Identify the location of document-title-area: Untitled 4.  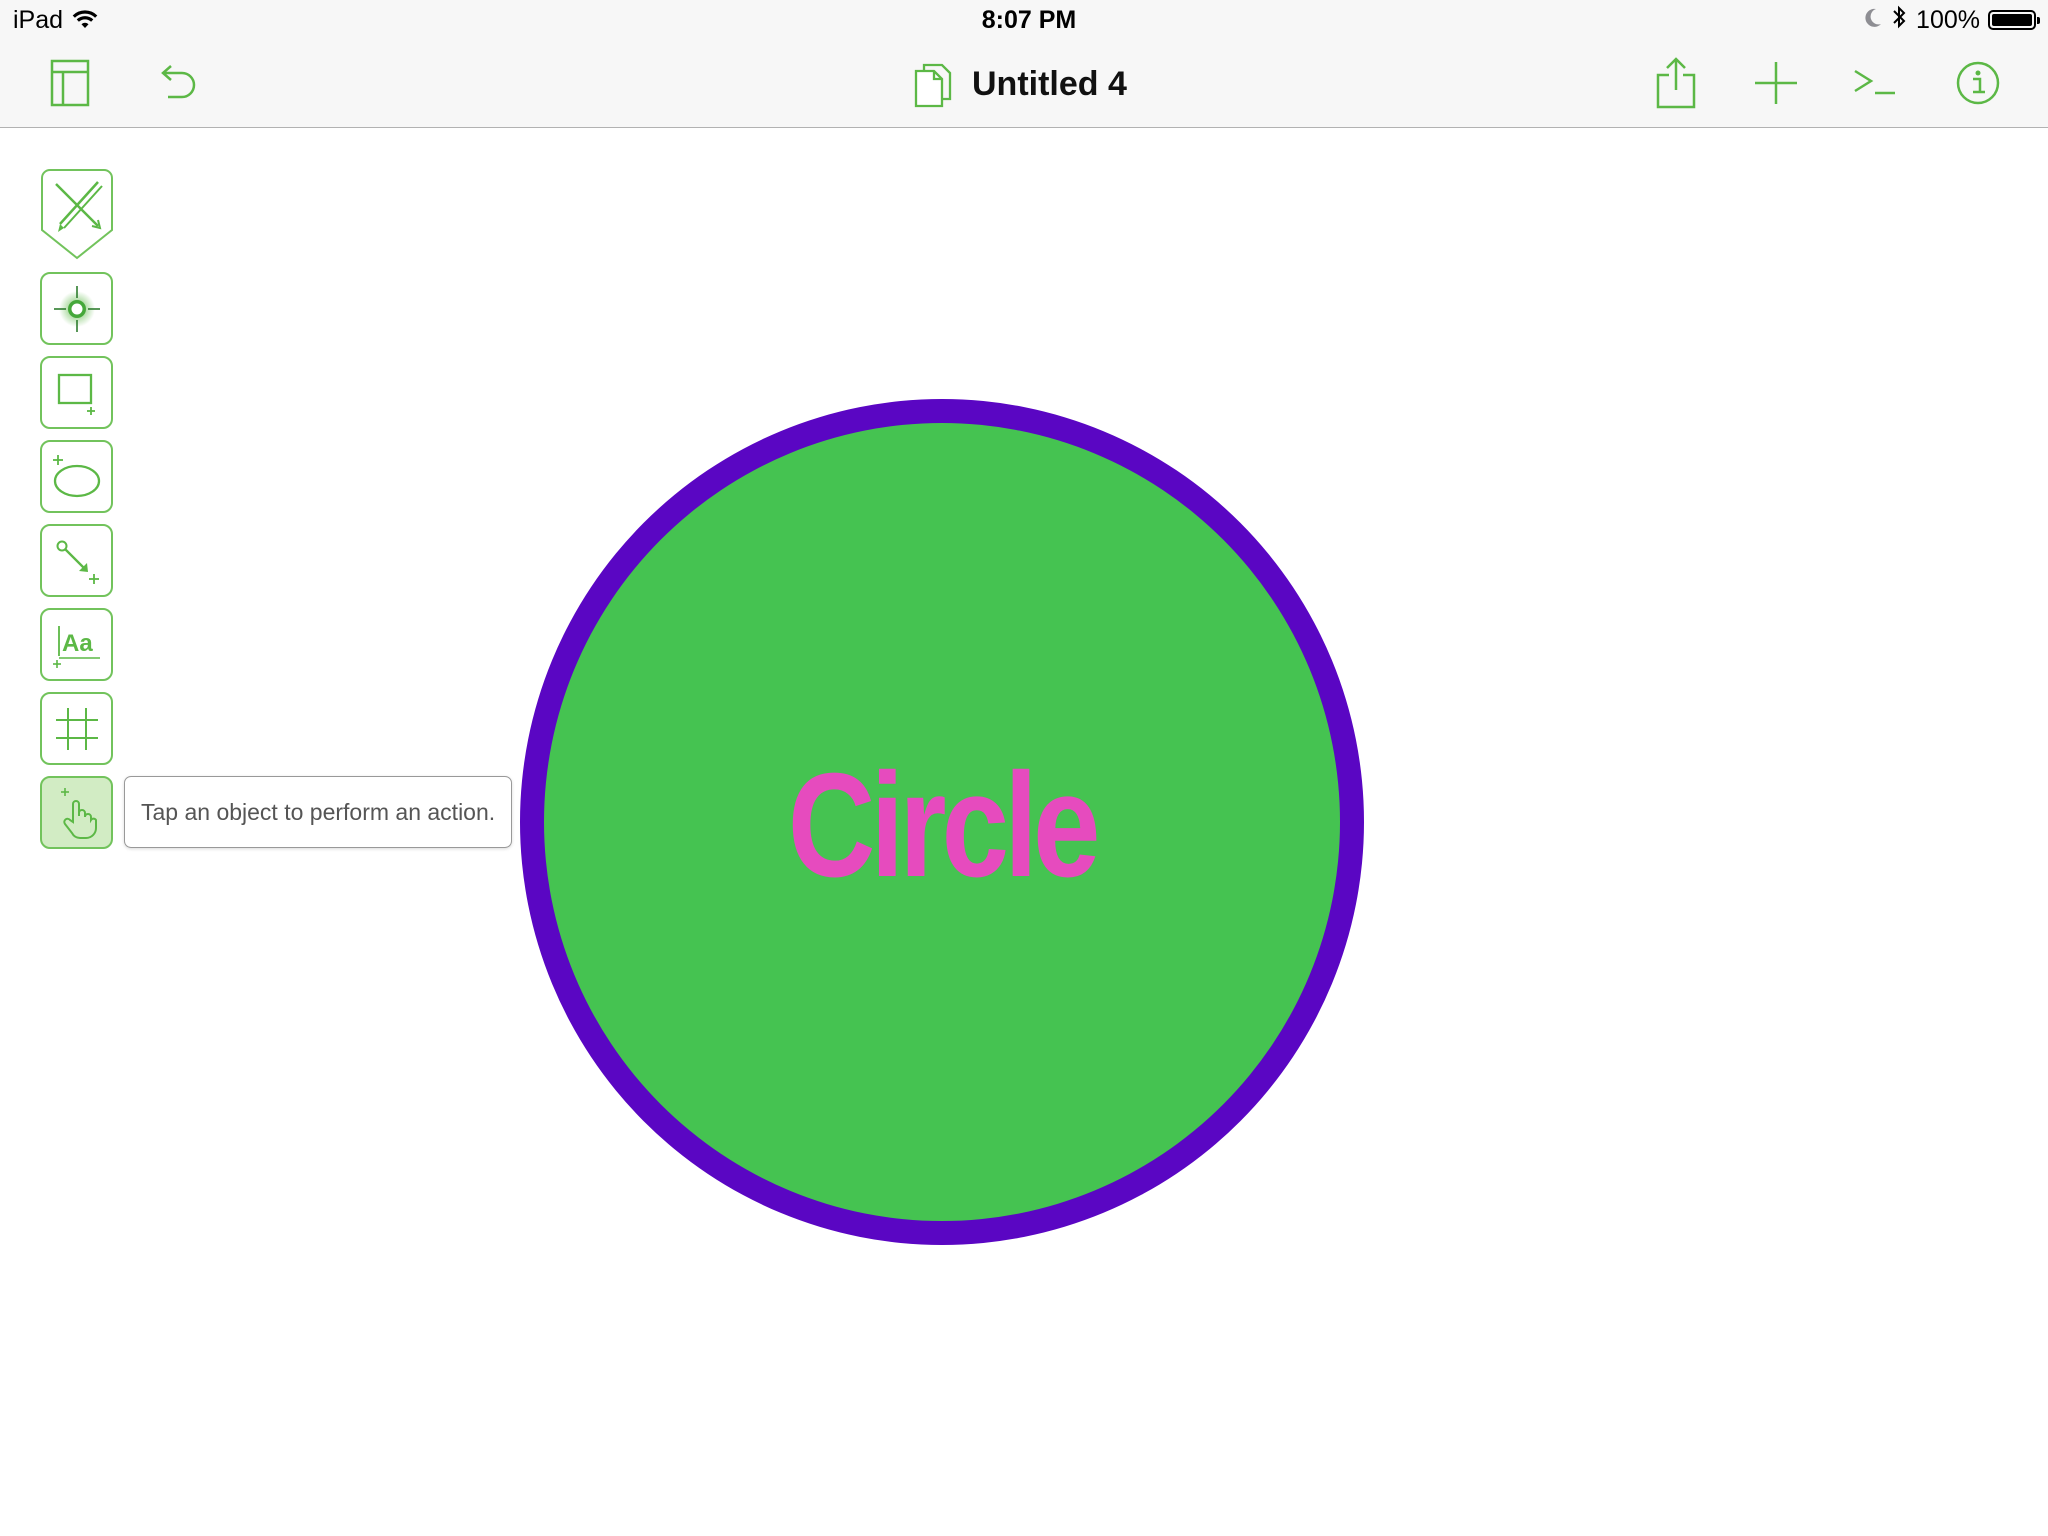
(1019, 84).